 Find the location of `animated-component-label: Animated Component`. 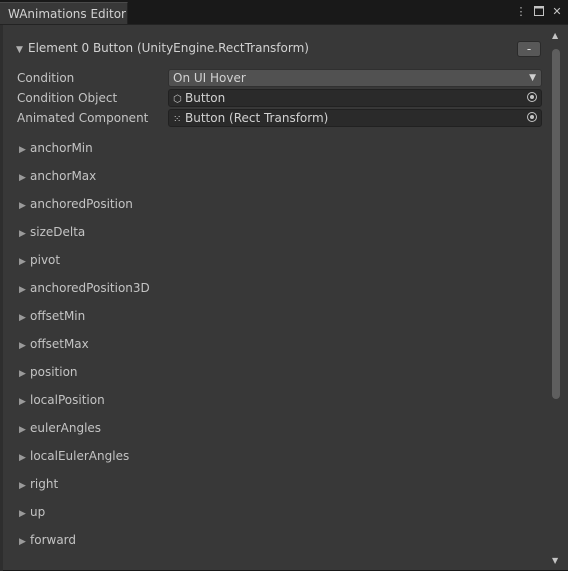

animated-component-label: Animated Component is located at coordinates (83, 118).